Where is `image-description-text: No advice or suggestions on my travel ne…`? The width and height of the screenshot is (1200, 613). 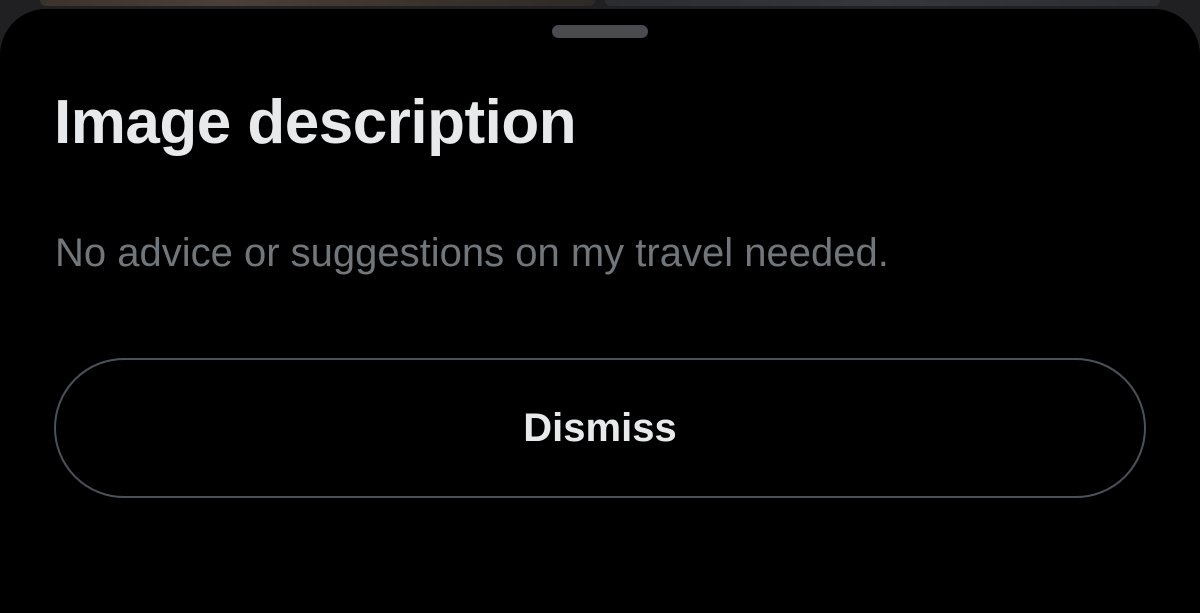 image-description-text: No advice or suggestions on my travel ne… is located at coordinates (472, 253).